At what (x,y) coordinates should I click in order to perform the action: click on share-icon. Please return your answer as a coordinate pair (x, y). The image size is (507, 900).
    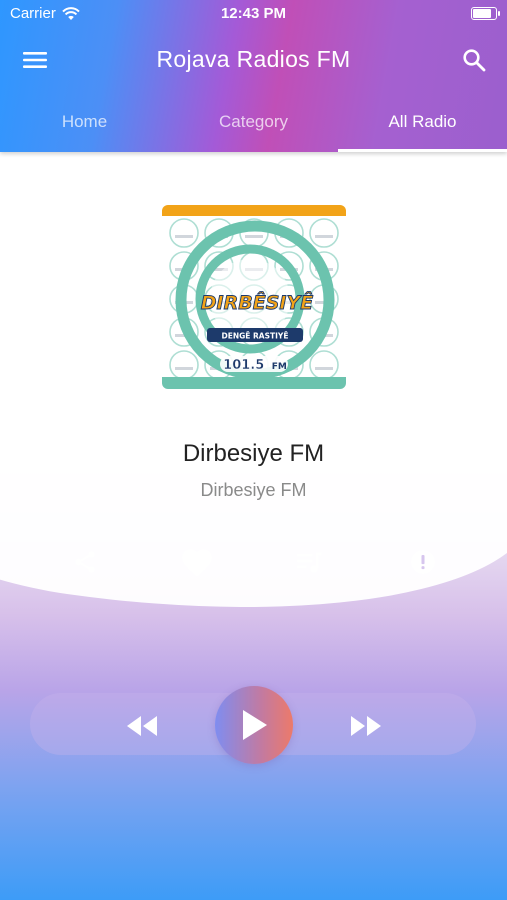
    Looking at the image, I should click on (85, 562).